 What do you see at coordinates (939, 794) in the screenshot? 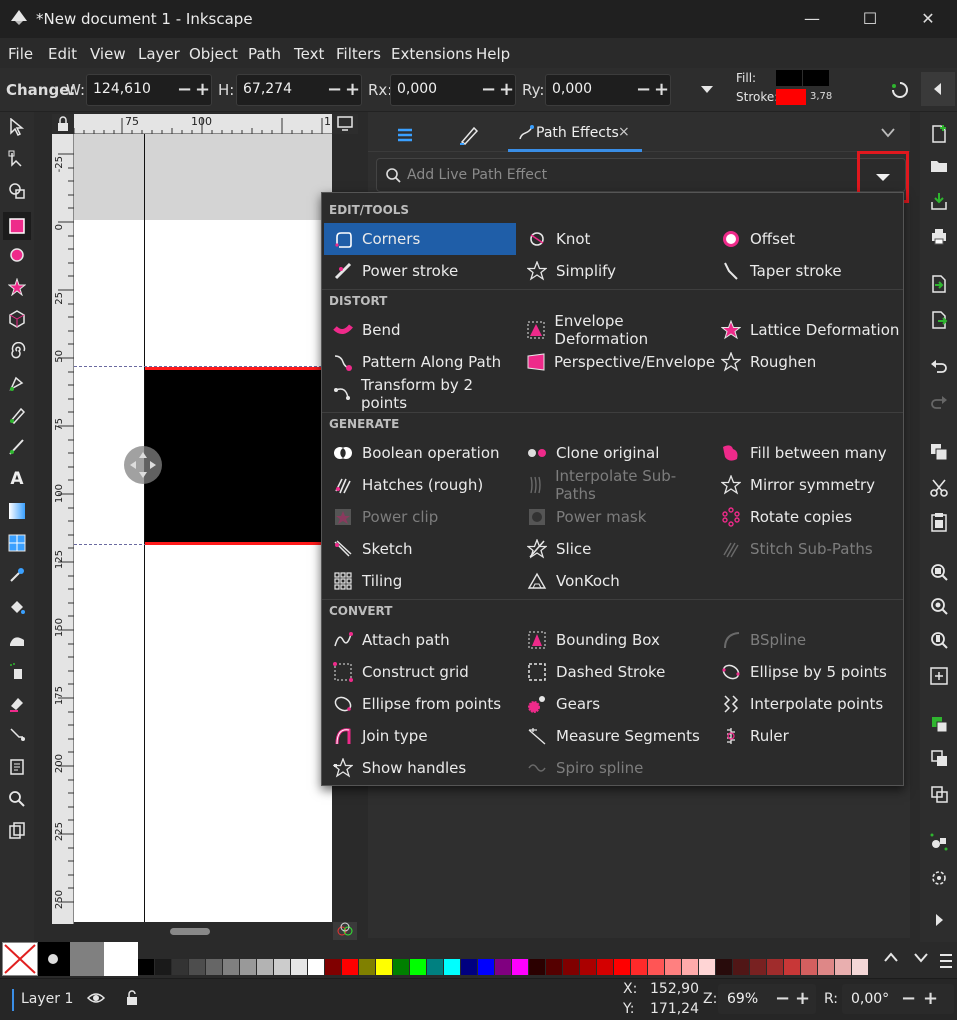
I see `unlink-clone-icon` at bounding box center [939, 794].